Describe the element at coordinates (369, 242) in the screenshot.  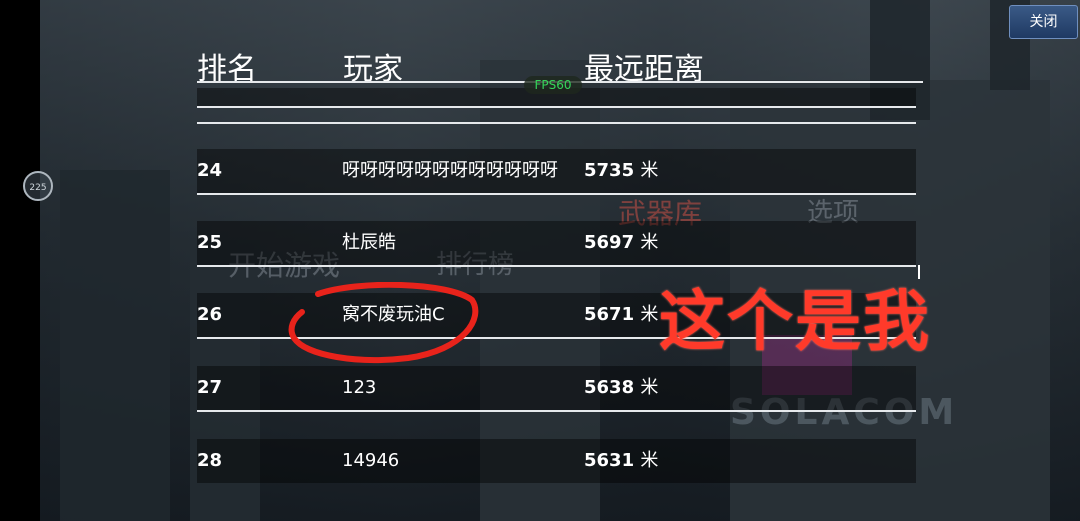
I see `row-player: 杜辰皓` at that location.